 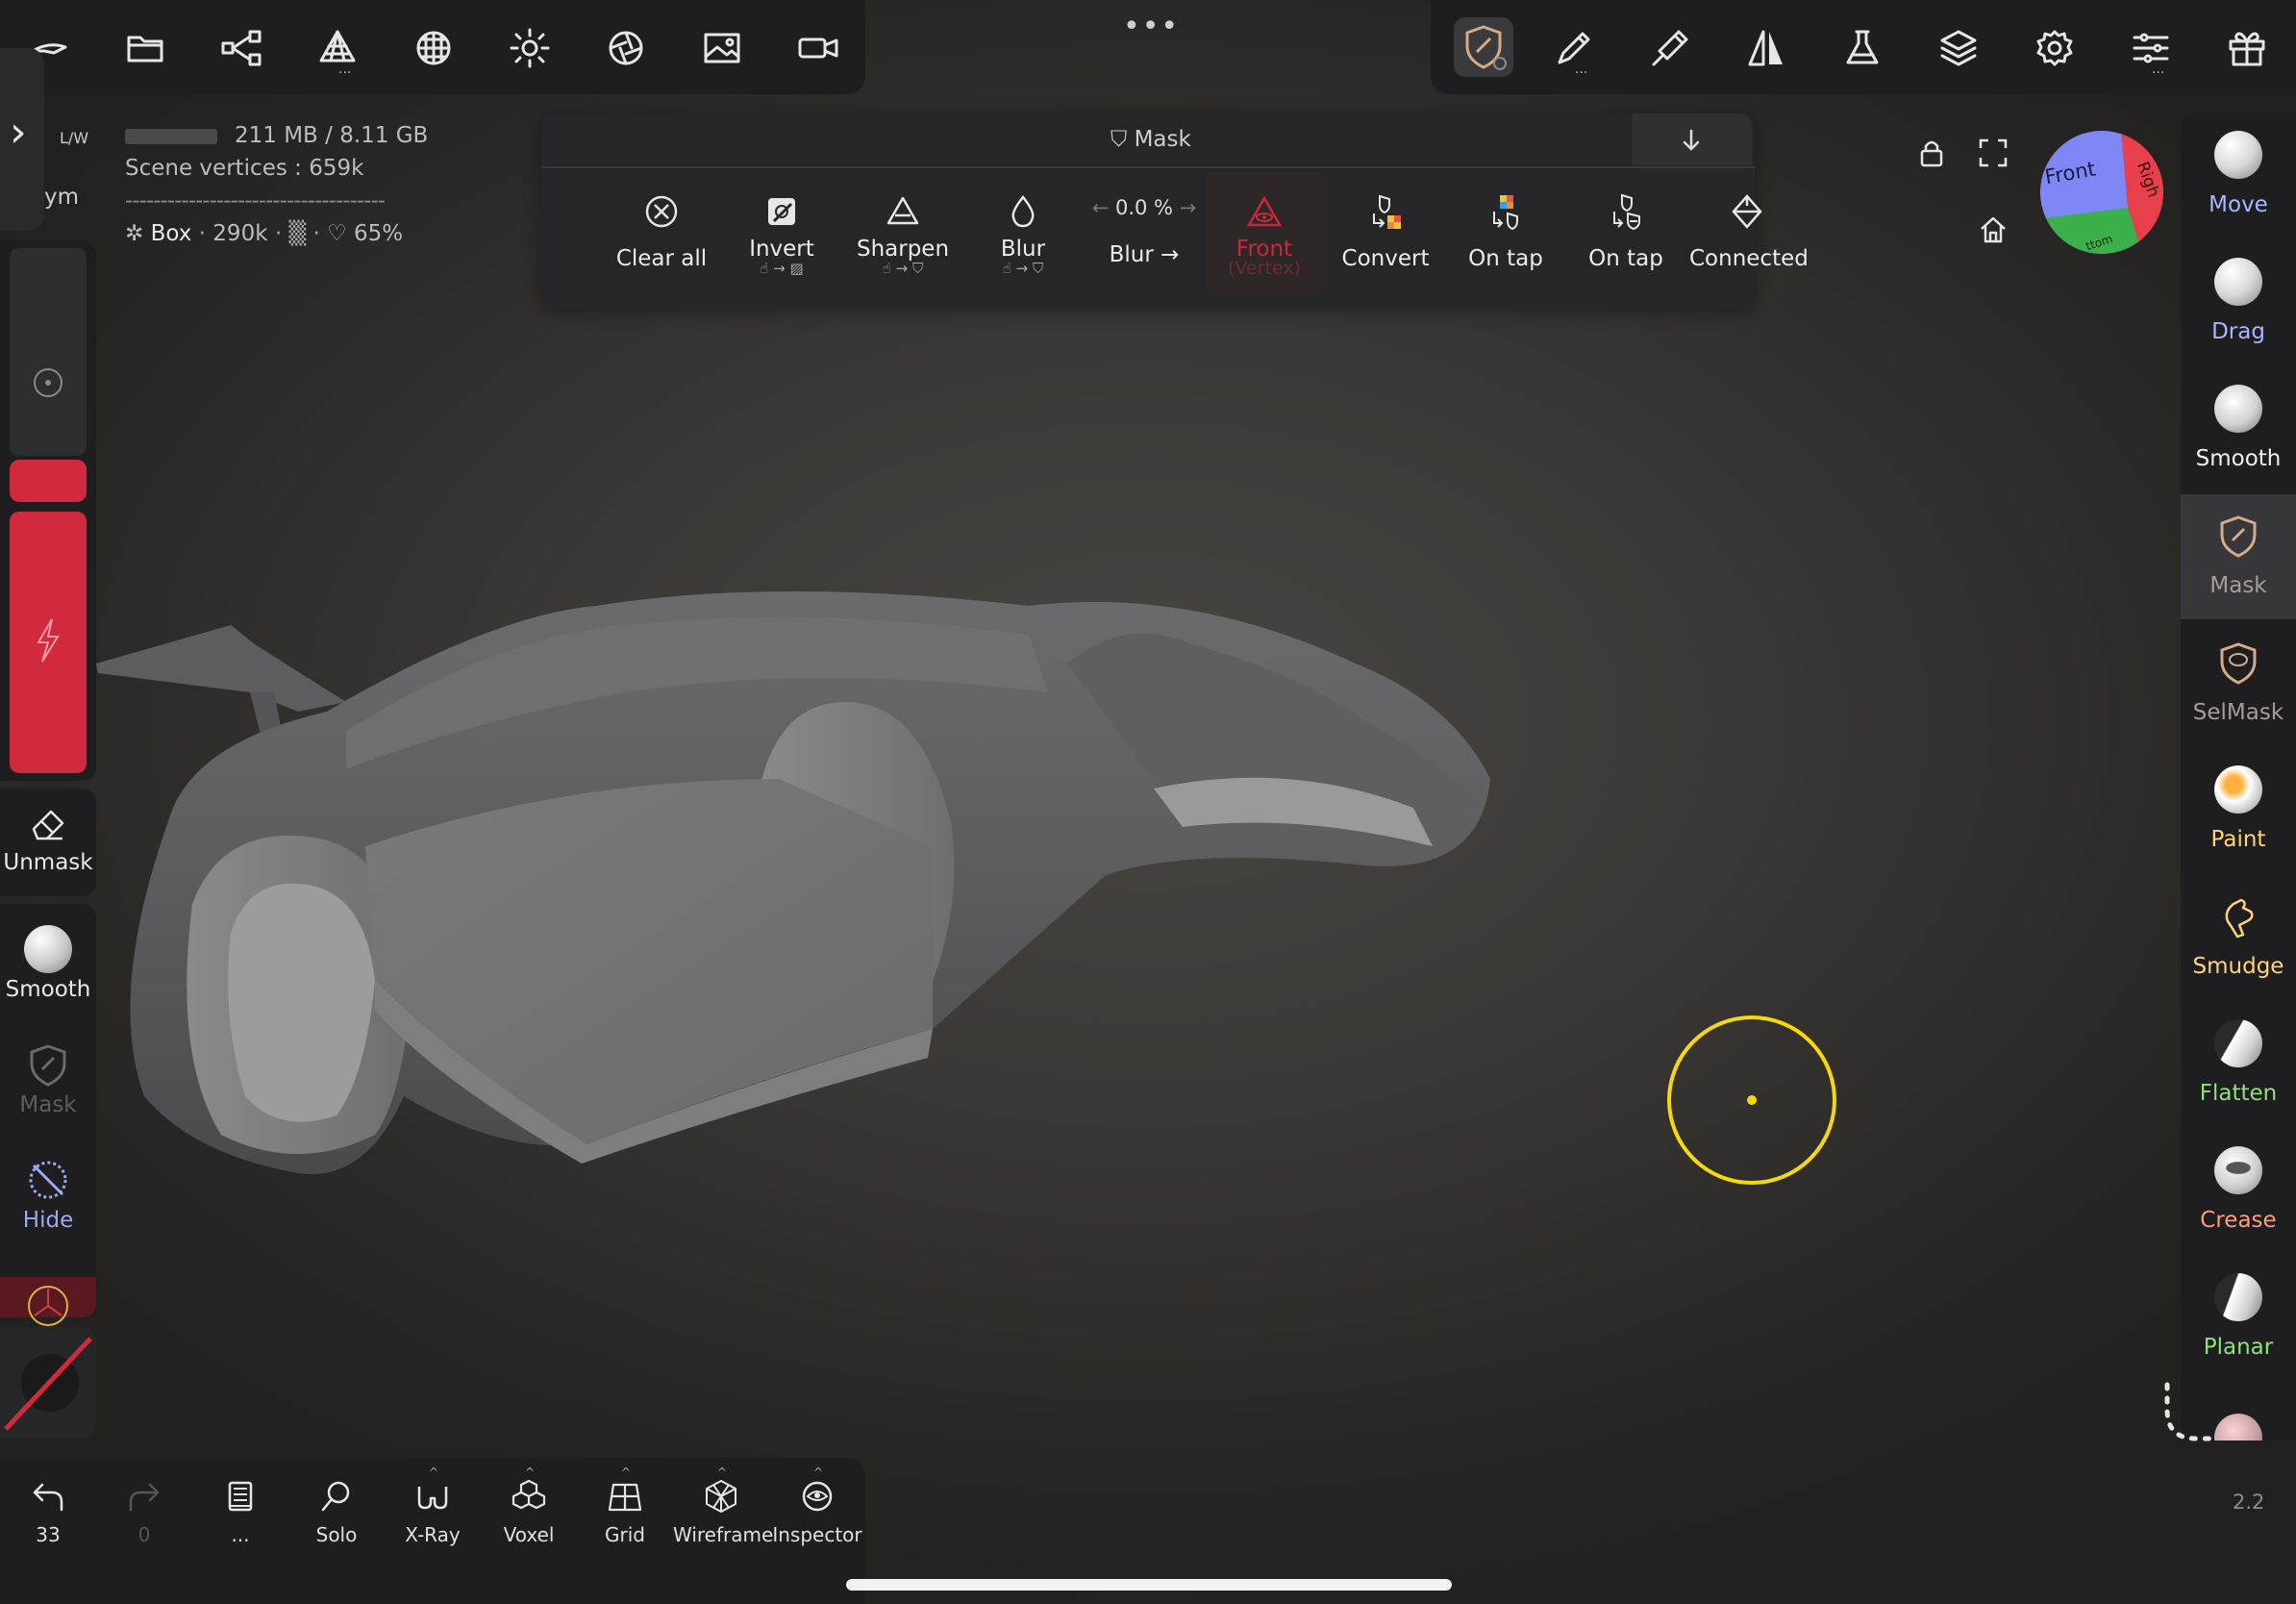 I want to click on flask-icon, so click(x=1862, y=48).